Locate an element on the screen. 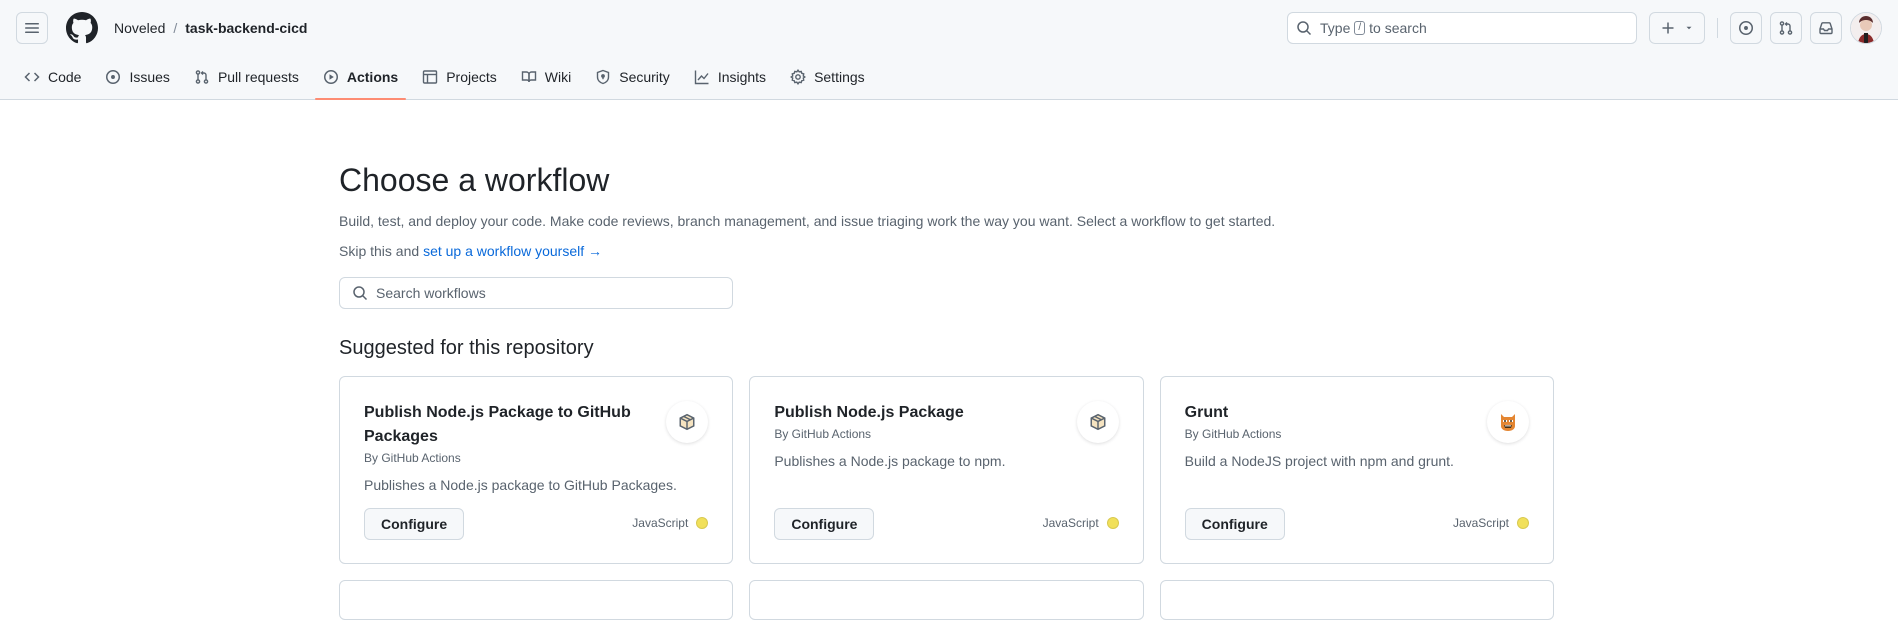  triangle-down-icon is located at coordinates (1689, 28).